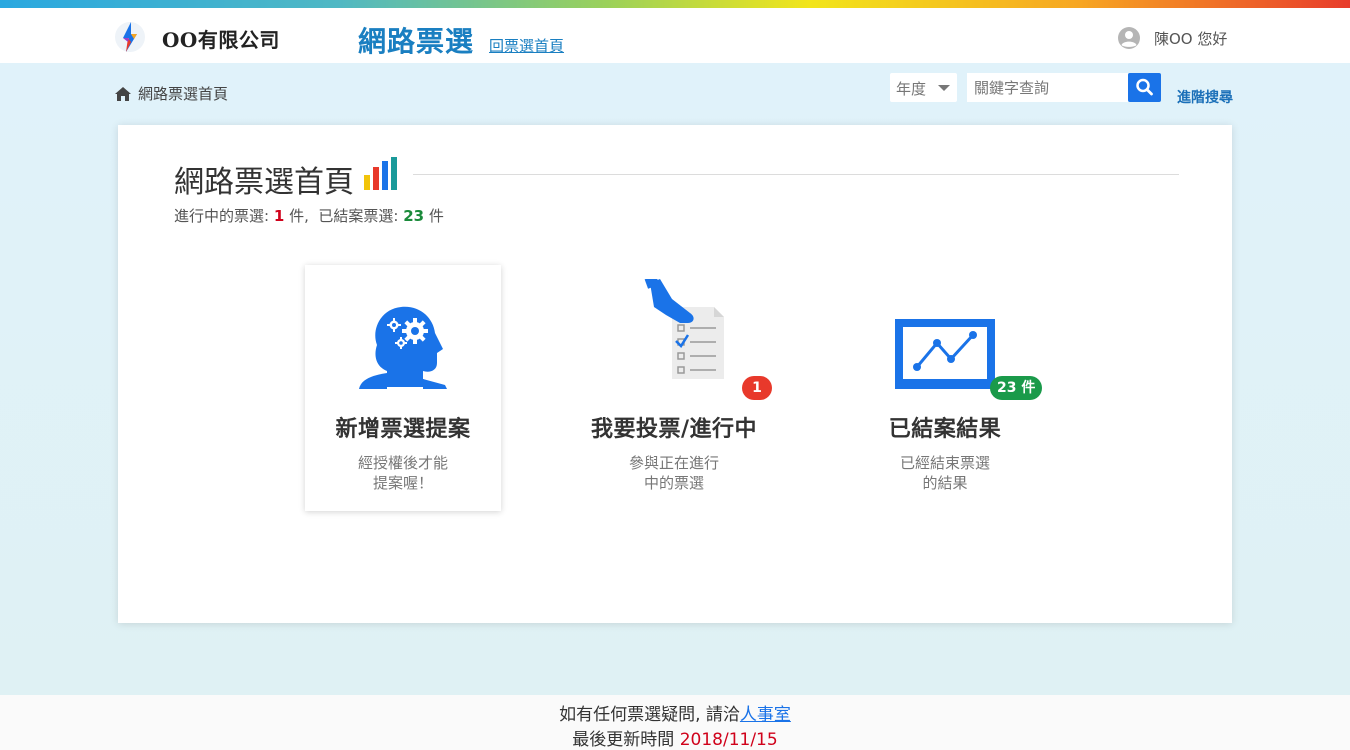  I want to click on title-divider, so click(796, 174).